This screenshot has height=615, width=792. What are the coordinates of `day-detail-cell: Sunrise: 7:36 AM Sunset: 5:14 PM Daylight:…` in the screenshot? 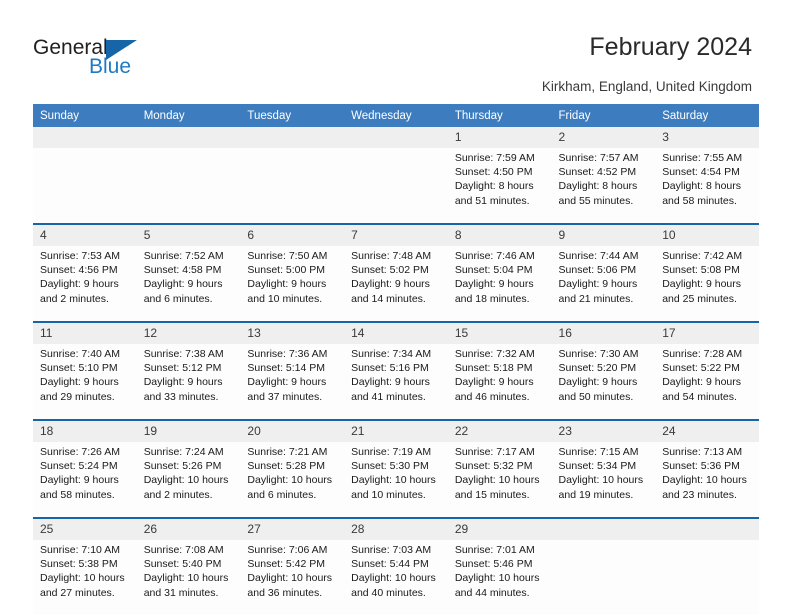 It's located at (292, 381).